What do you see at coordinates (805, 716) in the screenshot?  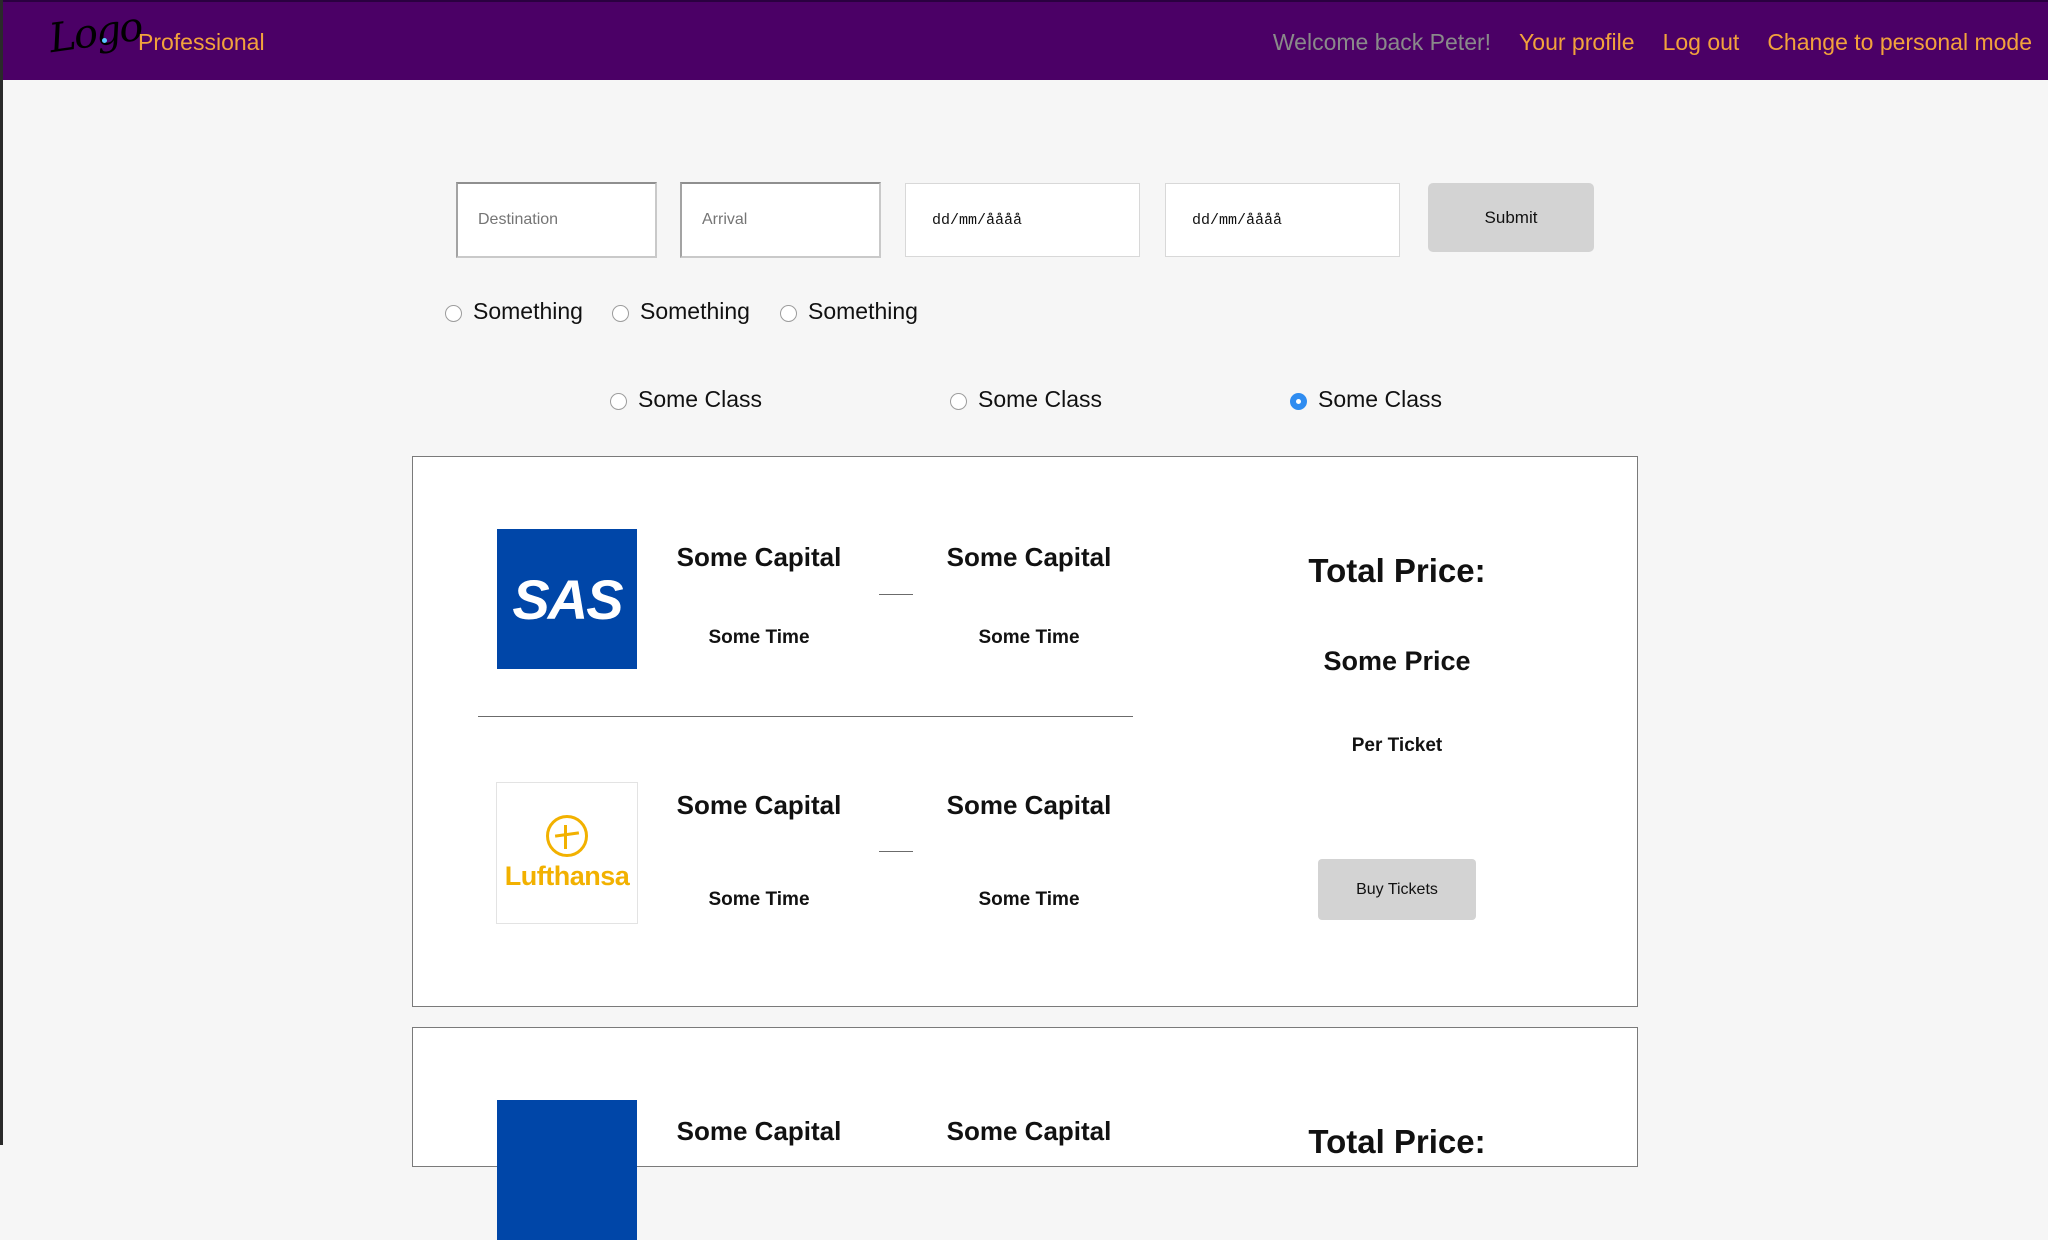 I see `flight-divider` at bounding box center [805, 716].